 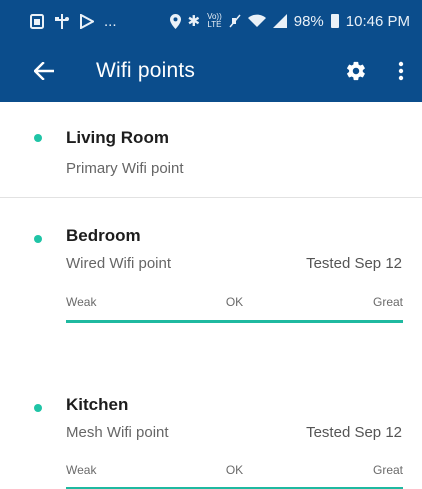 I want to click on cell-signal-icon, so click(x=279, y=21).